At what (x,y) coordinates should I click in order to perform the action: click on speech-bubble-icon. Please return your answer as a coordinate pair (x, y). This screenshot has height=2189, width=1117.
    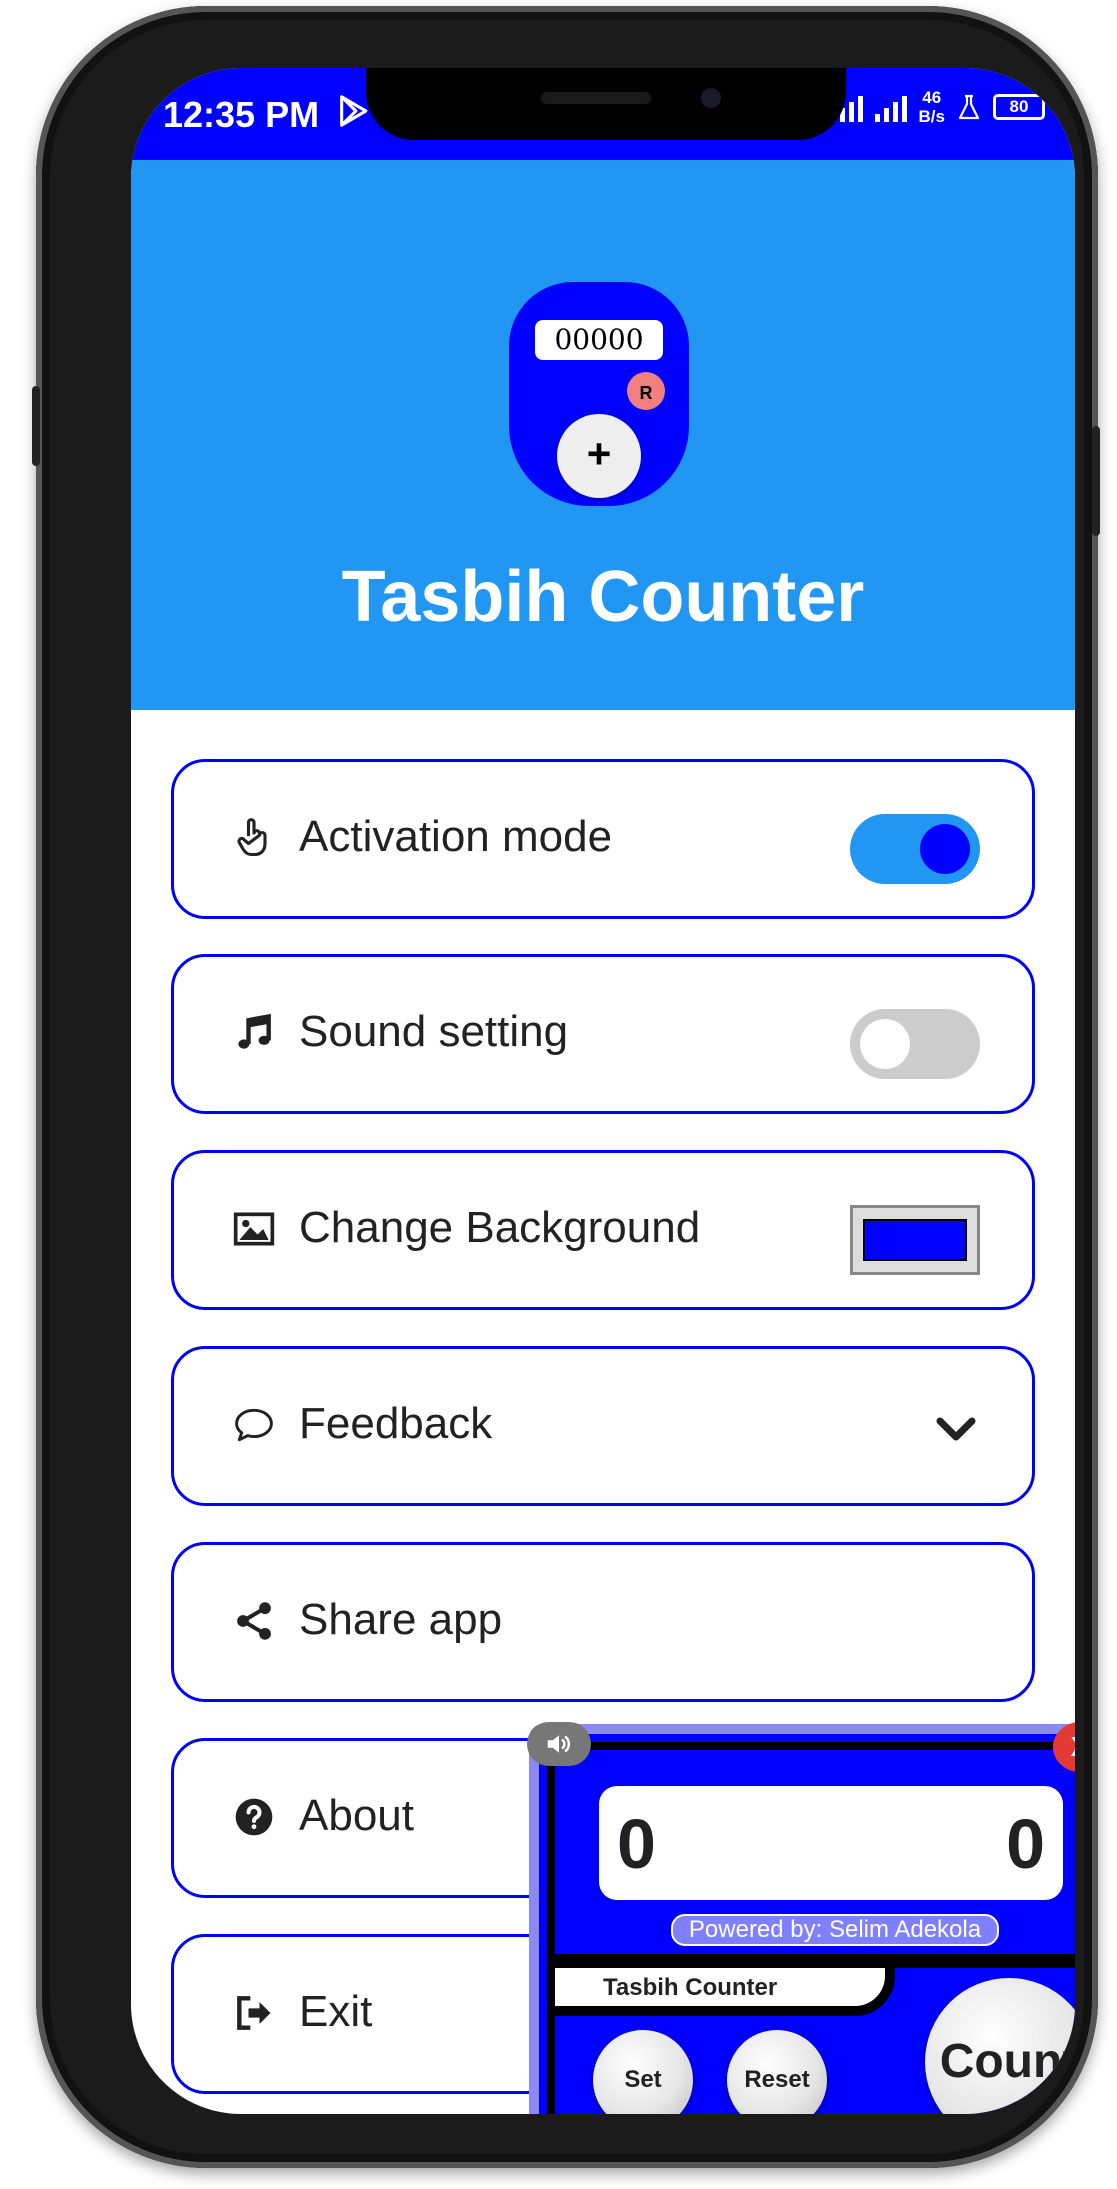
    Looking at the image, I should click on (254, 1425).